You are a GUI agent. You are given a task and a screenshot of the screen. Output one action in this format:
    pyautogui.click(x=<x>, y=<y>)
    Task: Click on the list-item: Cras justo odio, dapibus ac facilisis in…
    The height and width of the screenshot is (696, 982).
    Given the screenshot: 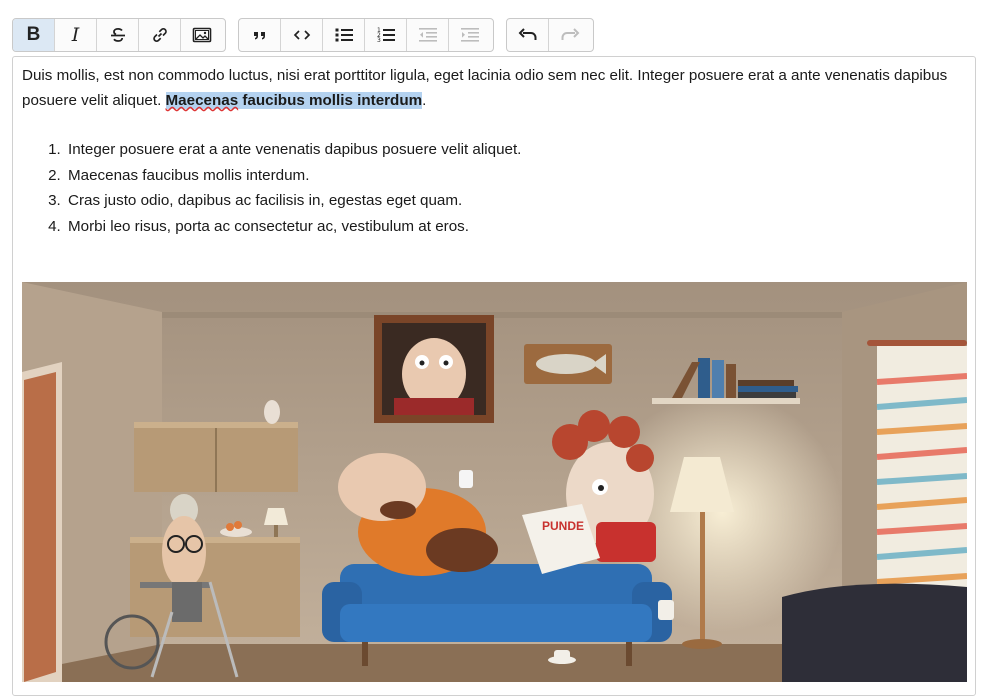 What is the action you would take?
    pyautogui.click(x=293, y=201)
    